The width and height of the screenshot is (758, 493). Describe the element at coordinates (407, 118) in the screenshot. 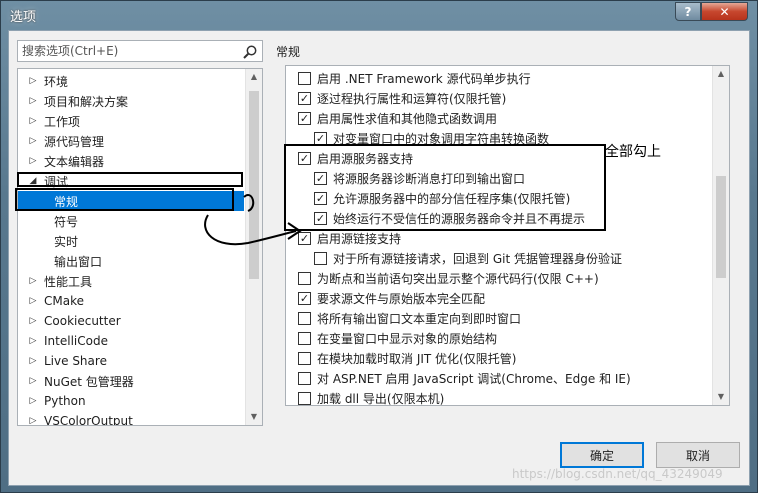

I see `option-label: 启用属性求值和其他隐式函数调用` at that location.